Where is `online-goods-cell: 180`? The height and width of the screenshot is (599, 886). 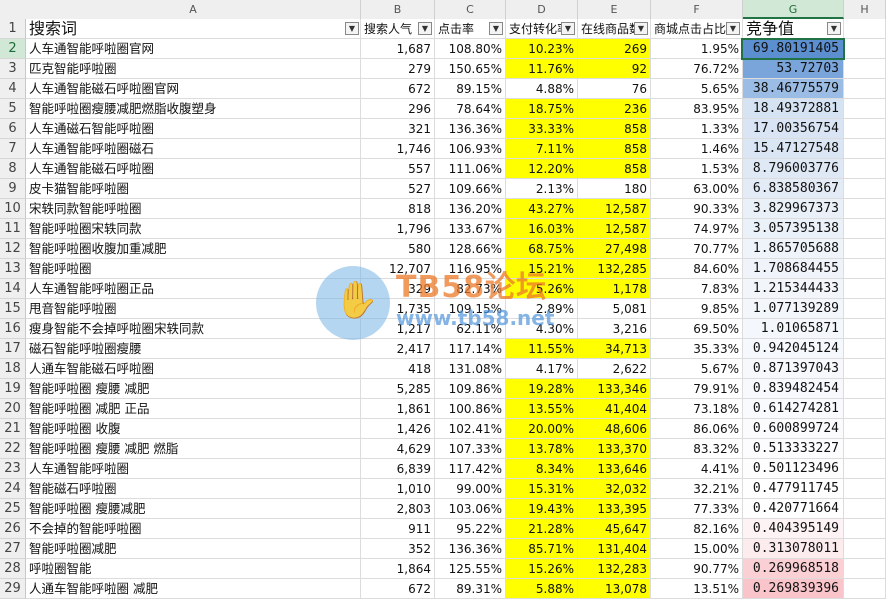
online-goods-cell: 180 is located at coordinates (614, 189).